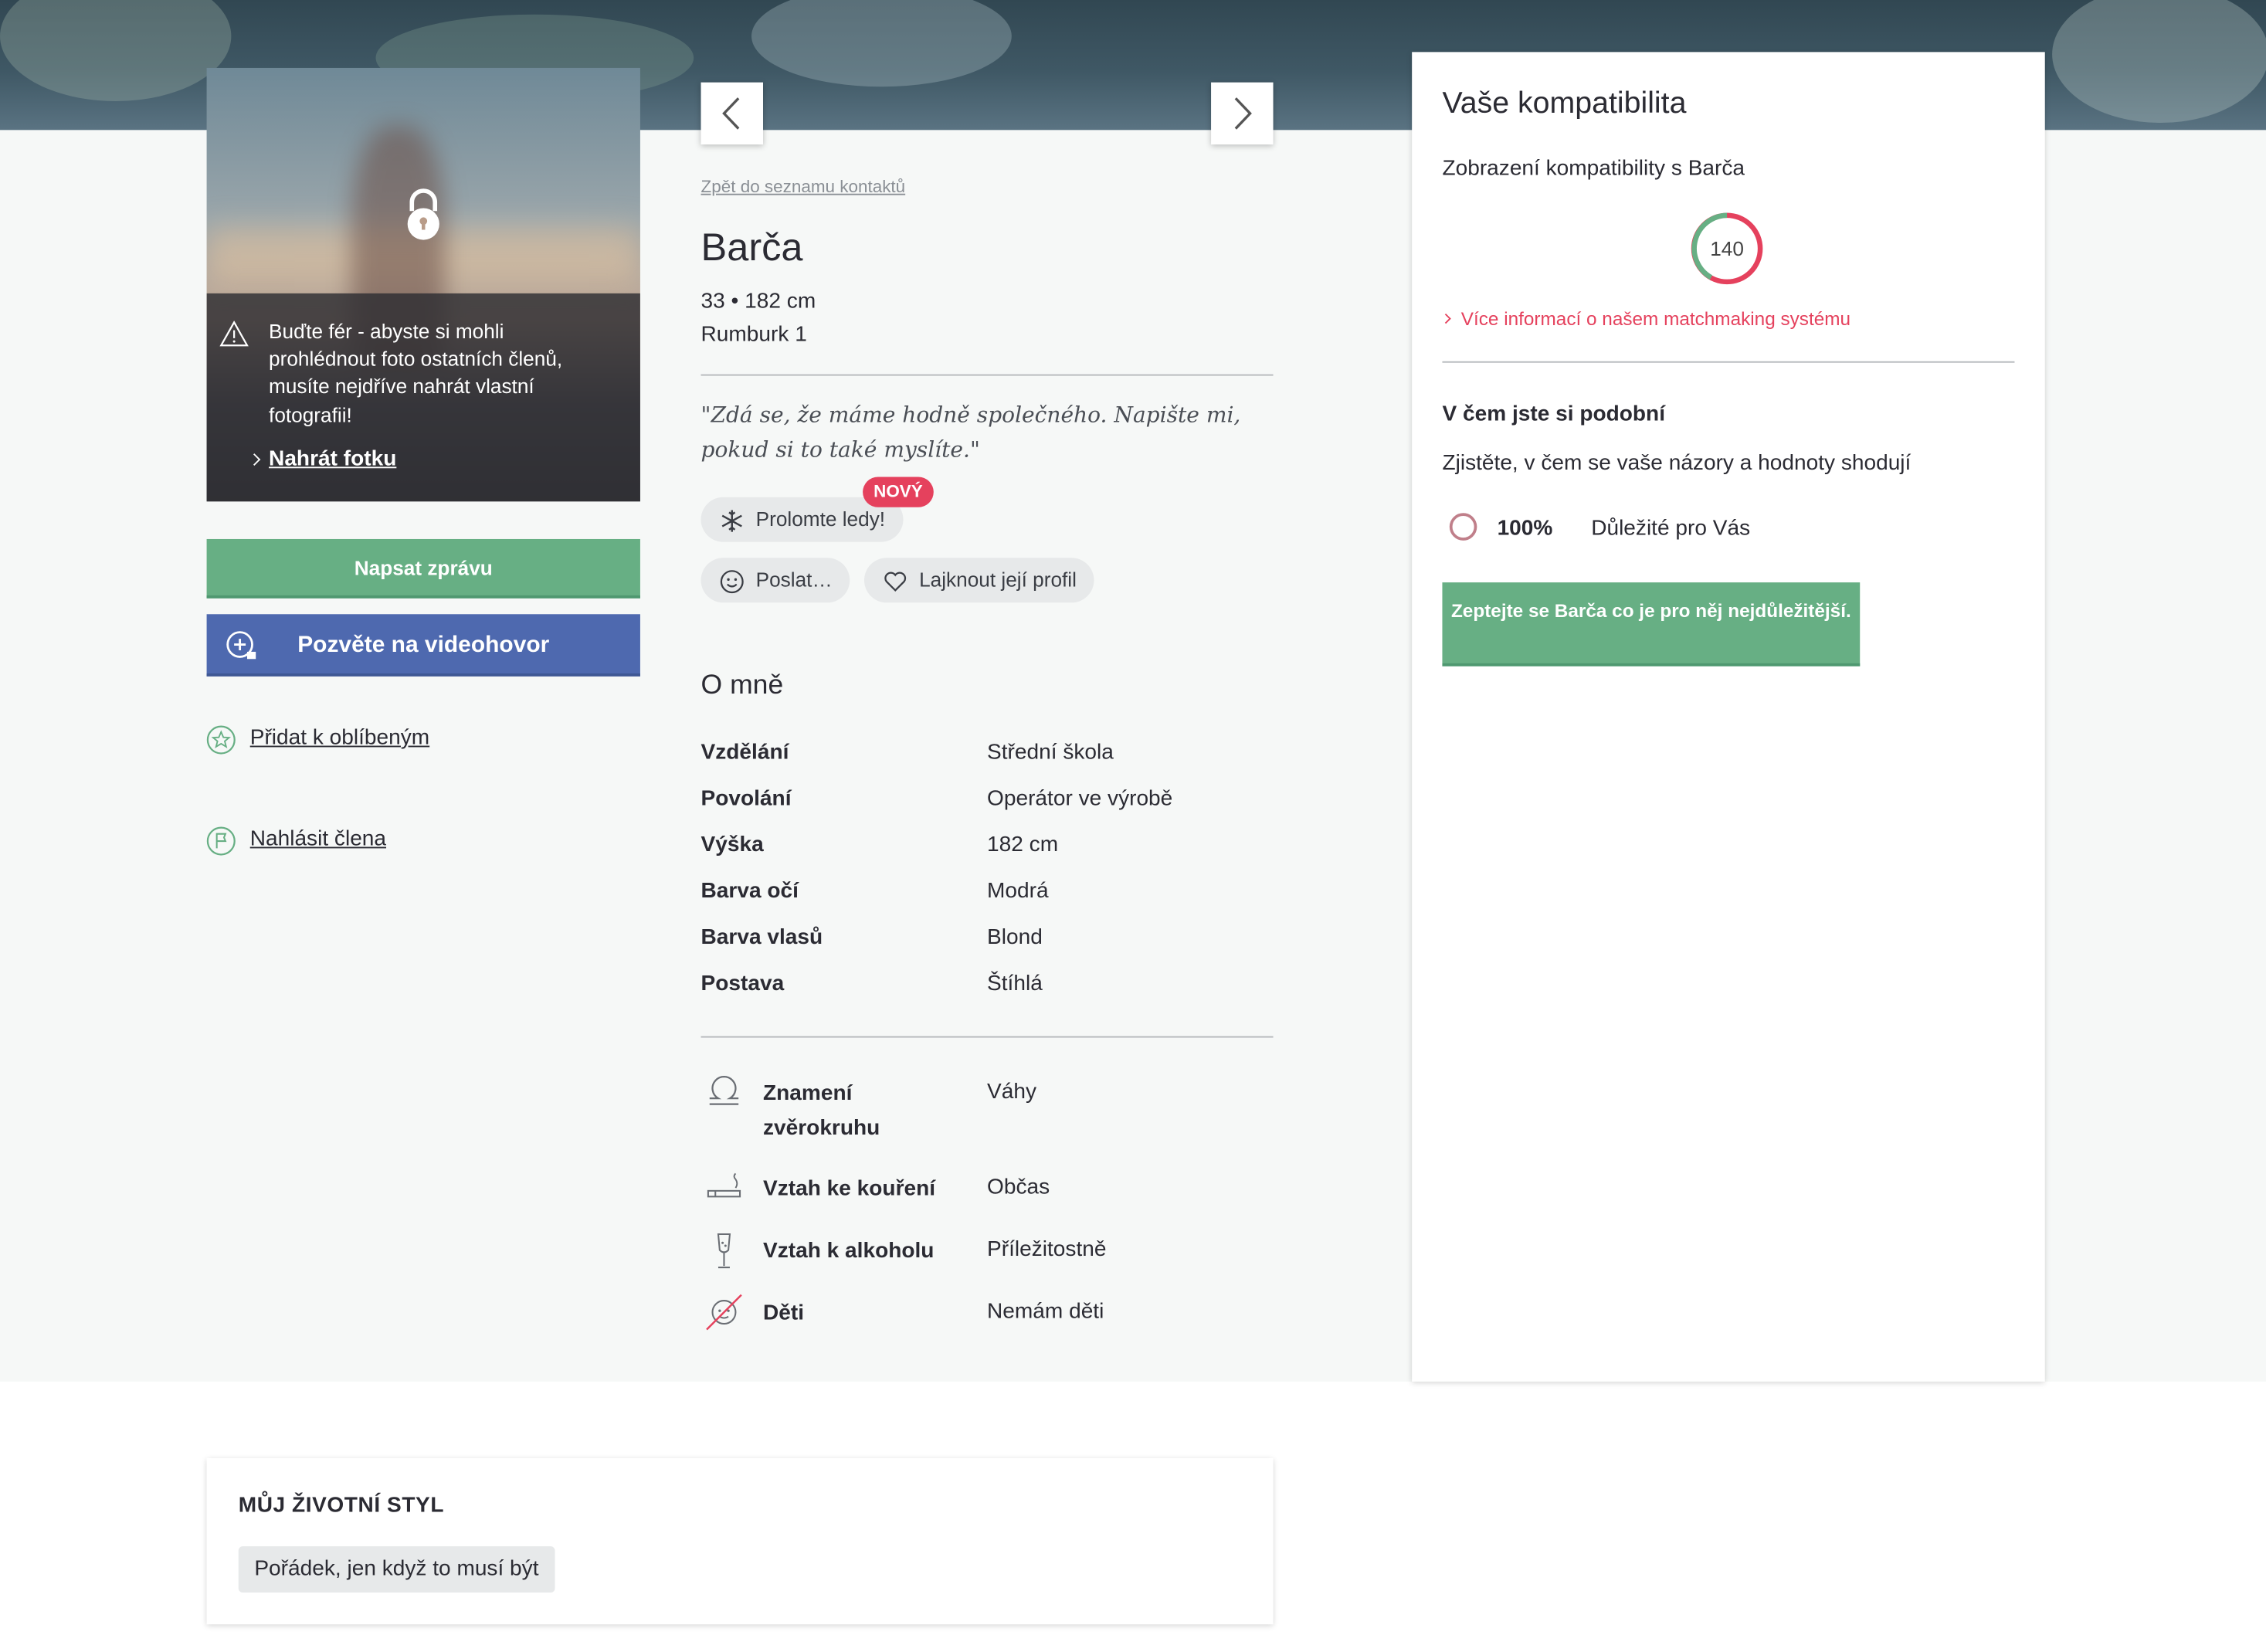  I want to click on chevron-left-icon, so click(731, 113).